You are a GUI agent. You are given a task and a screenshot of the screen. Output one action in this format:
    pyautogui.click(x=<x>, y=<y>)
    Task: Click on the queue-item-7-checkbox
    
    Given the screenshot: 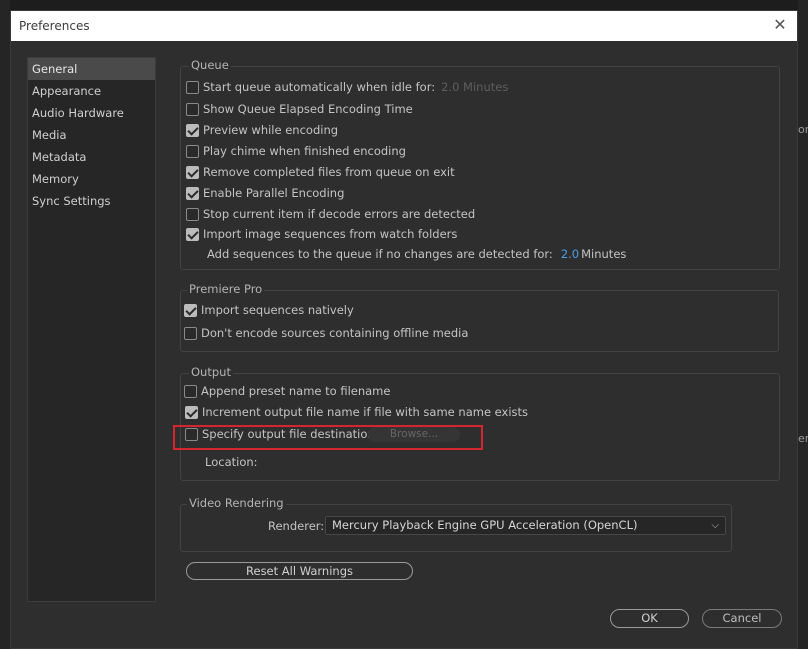 What is the action you would take?
    pyautogui.click(x=192, y=234)
    